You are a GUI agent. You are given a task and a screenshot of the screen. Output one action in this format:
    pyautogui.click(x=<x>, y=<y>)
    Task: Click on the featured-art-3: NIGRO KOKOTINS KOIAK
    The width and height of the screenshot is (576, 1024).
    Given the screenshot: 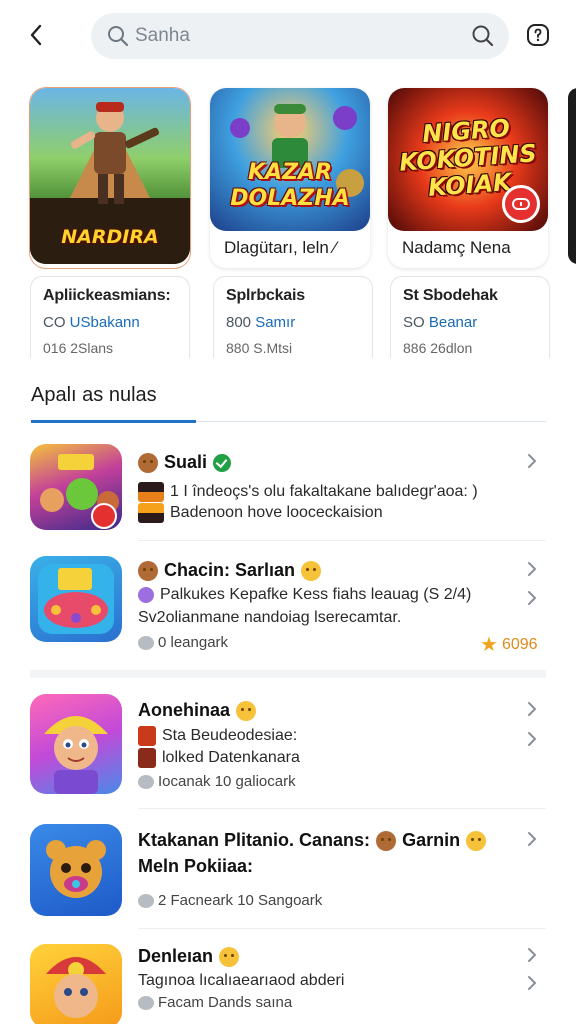 What is the action you would take?
    pyautogui.click(x=468, y=159)
    